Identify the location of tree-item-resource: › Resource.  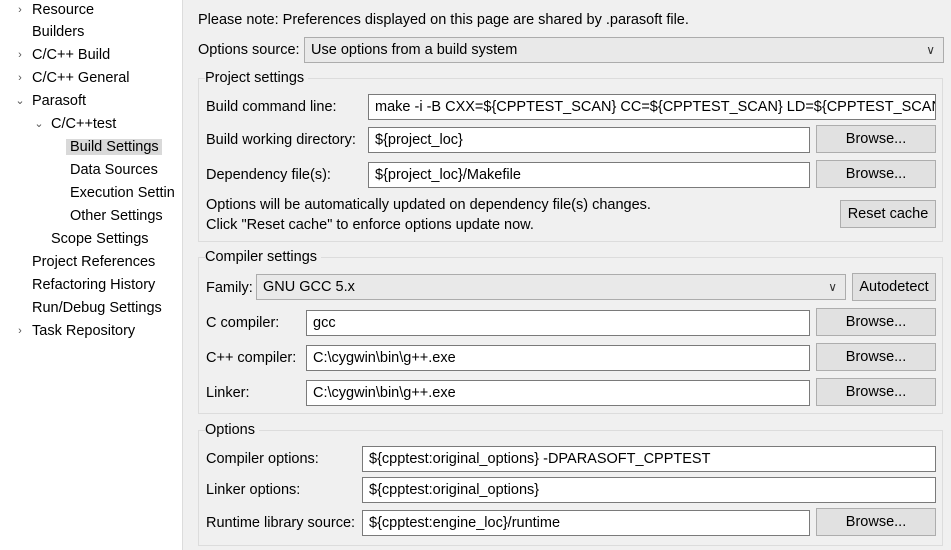
(54, 11).